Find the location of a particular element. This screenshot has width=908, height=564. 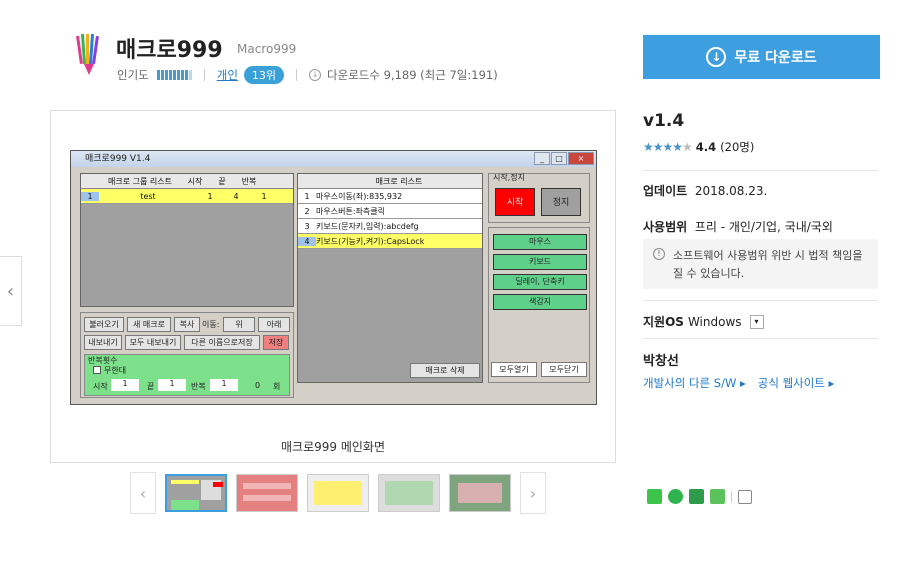

copy-button: 복사 is located at coordinates (187, 324).